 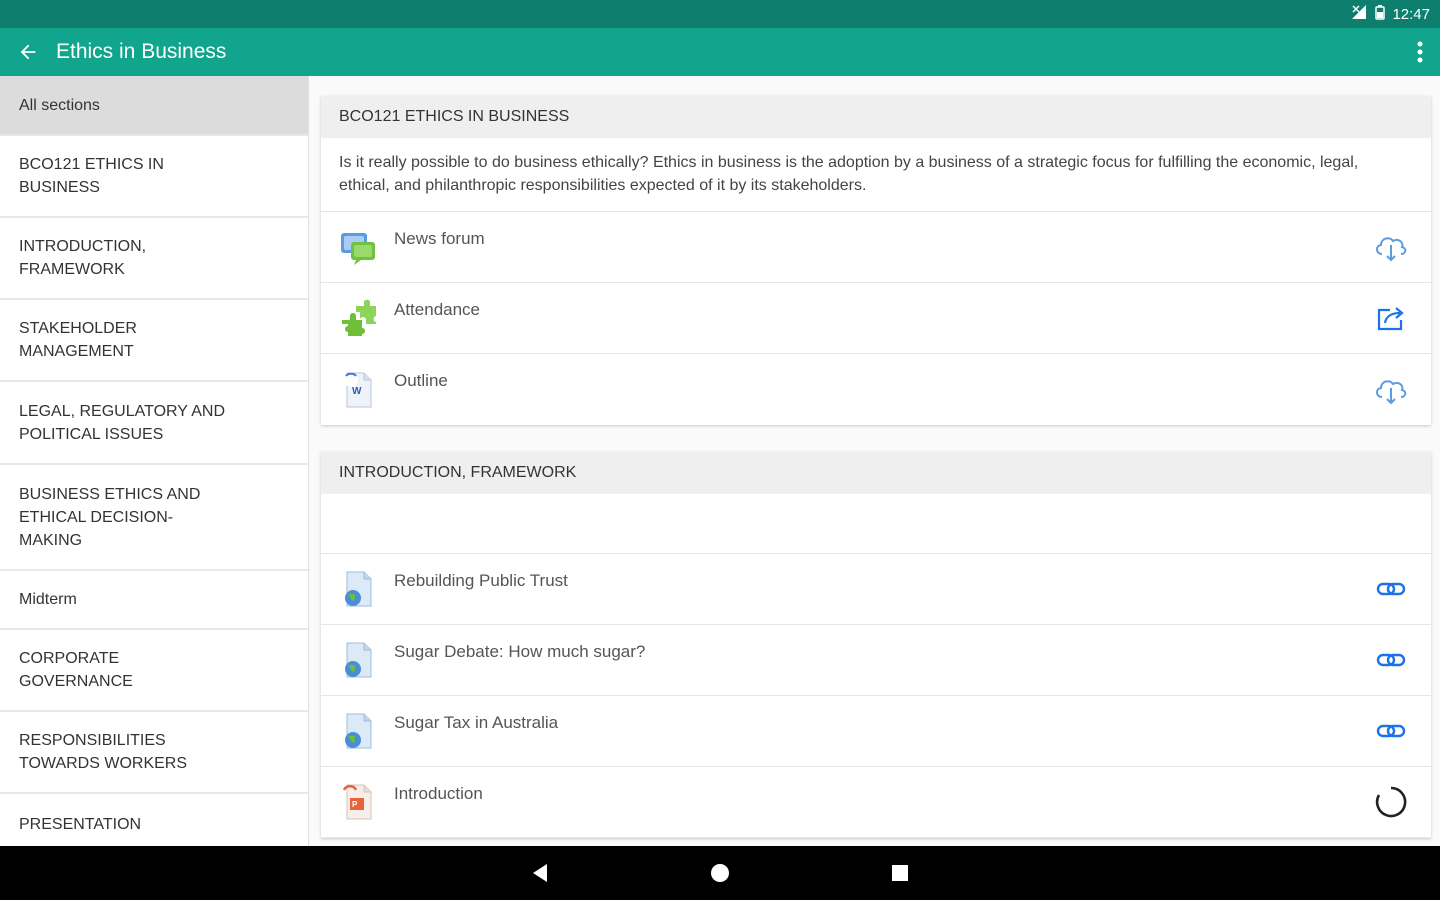 I want to click on sidebar-item-stakeholder: STAKEHOLDER MANAGEMENT, so click(x=154, y=341).